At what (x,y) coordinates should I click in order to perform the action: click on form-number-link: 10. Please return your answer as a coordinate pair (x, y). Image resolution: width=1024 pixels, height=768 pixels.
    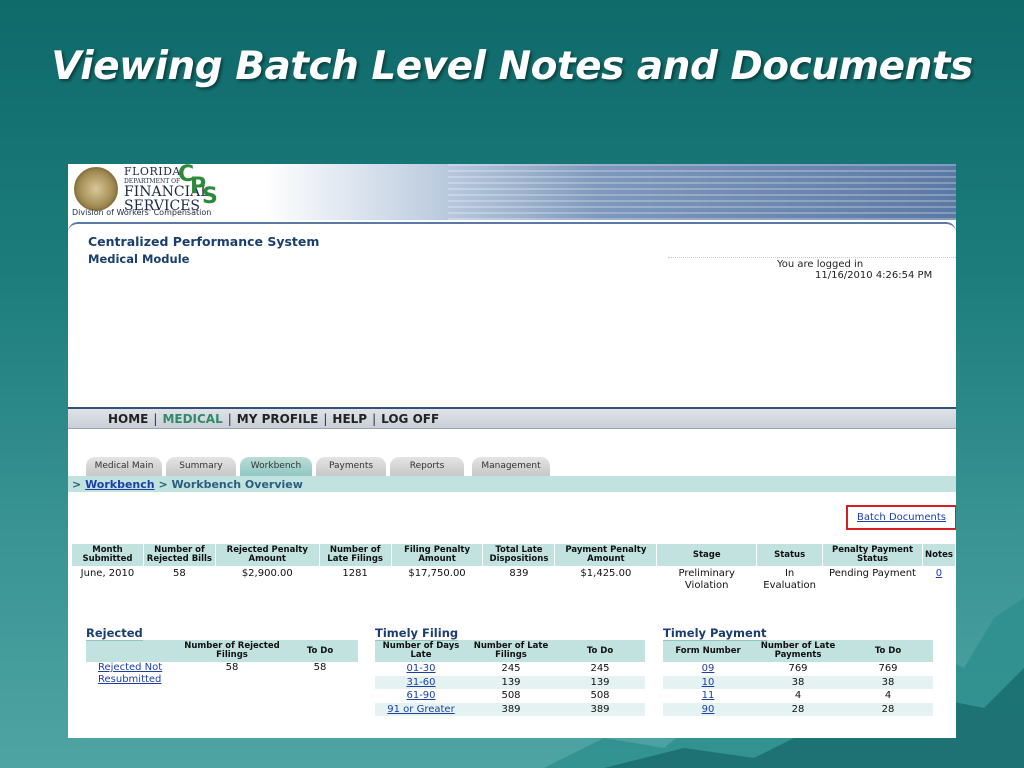
    Looking at the image, I should click on (708, 682).